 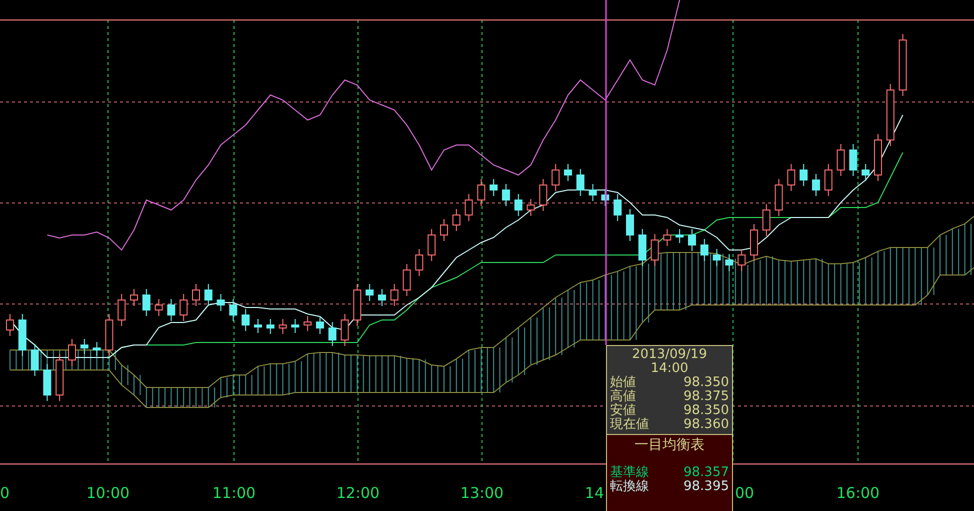 What do you see at coordinates (623, 397) in the screenshot?
I see `price-label: 高値` at bounding box center [623, 397].